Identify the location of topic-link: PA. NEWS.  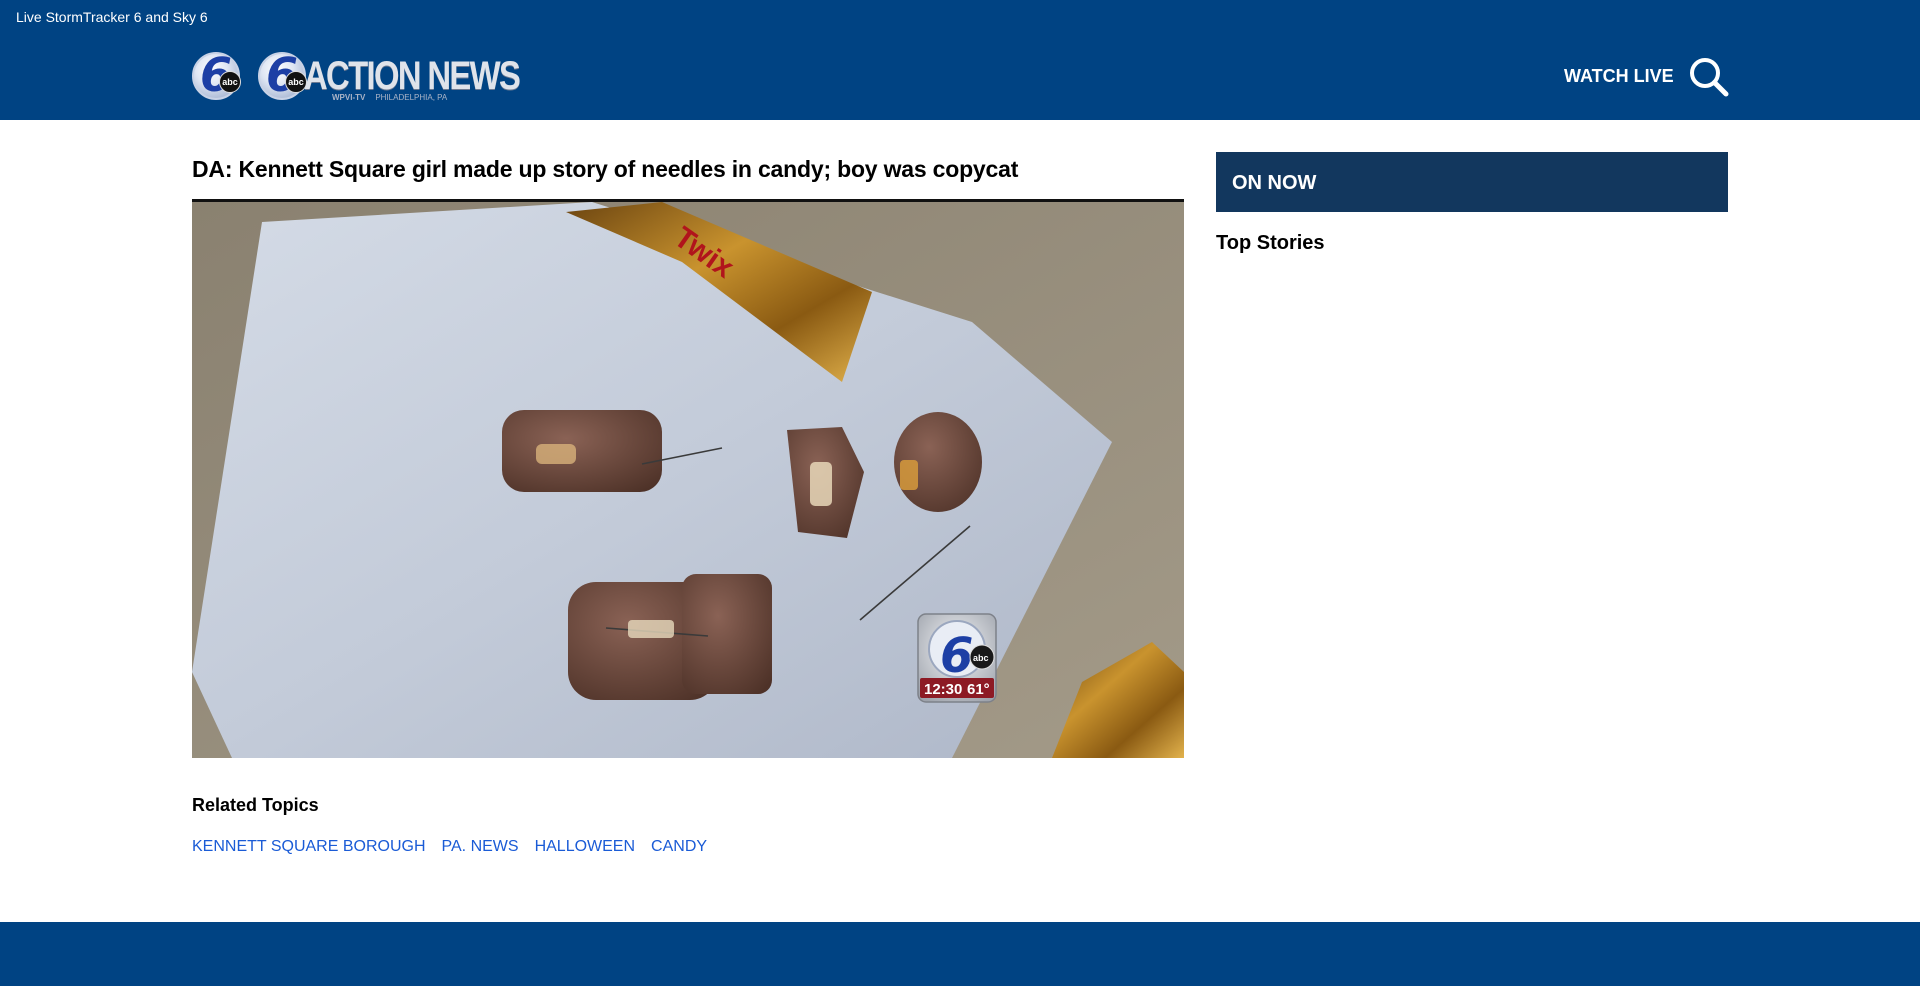
(480, 847).